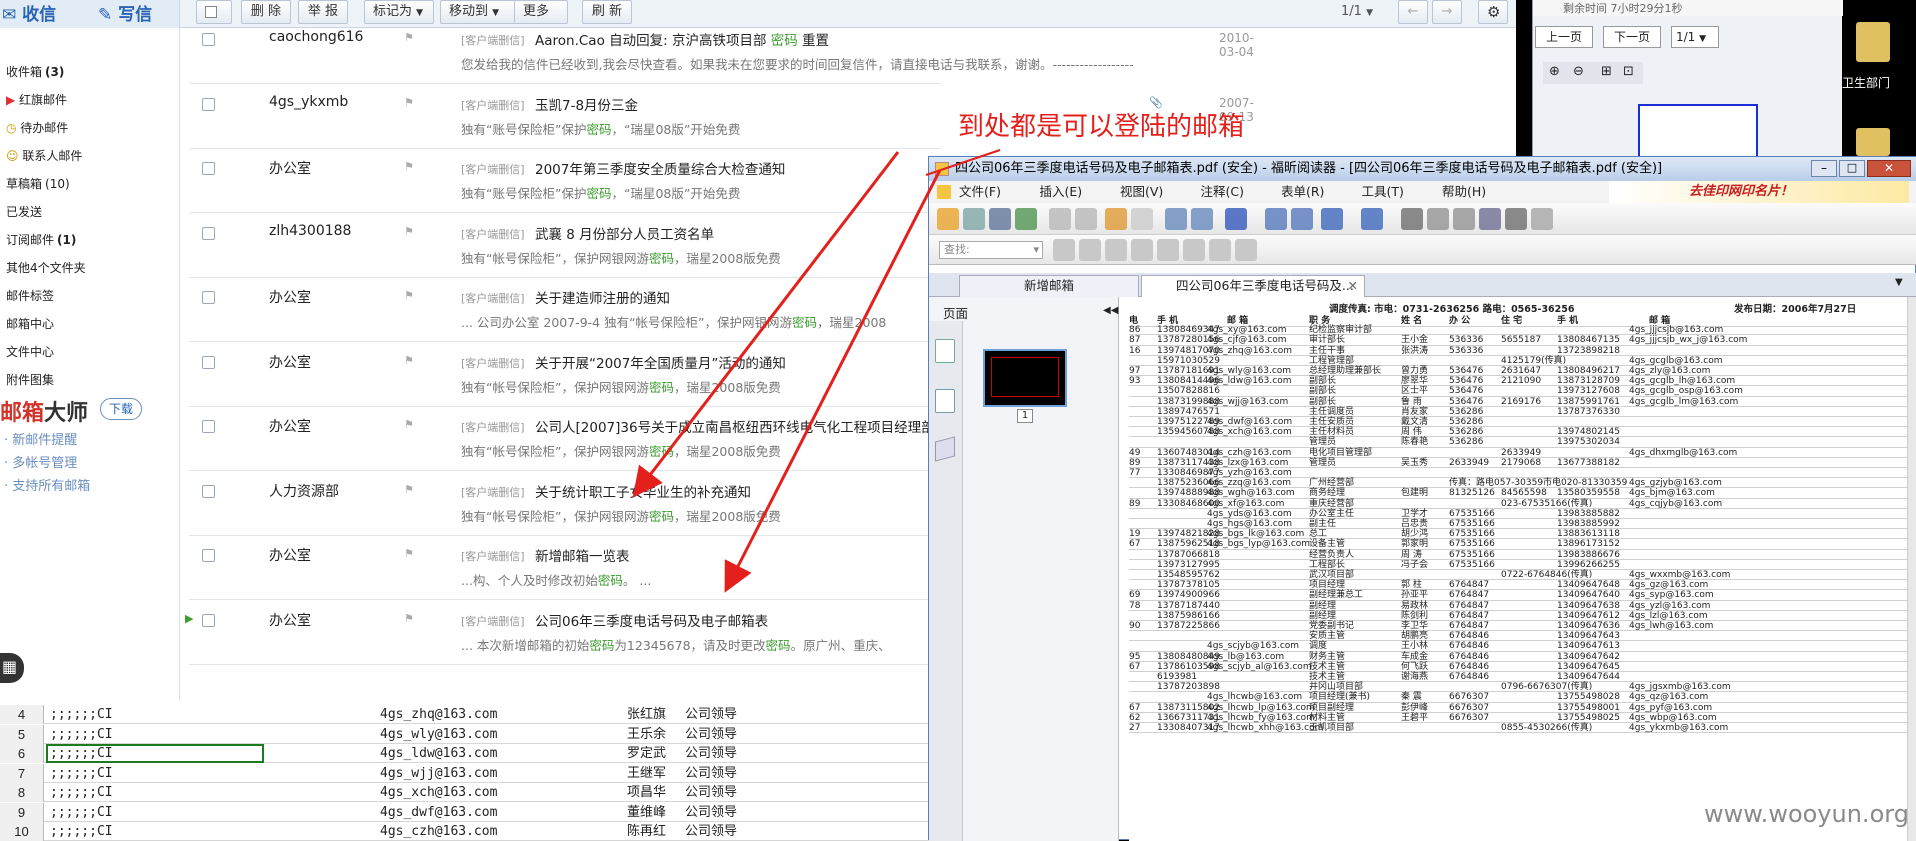 The image size is (1916, 841). Describe the element at coordinates (22, 773) in the screenshot. I see `sheet-cell: 7` at that location.